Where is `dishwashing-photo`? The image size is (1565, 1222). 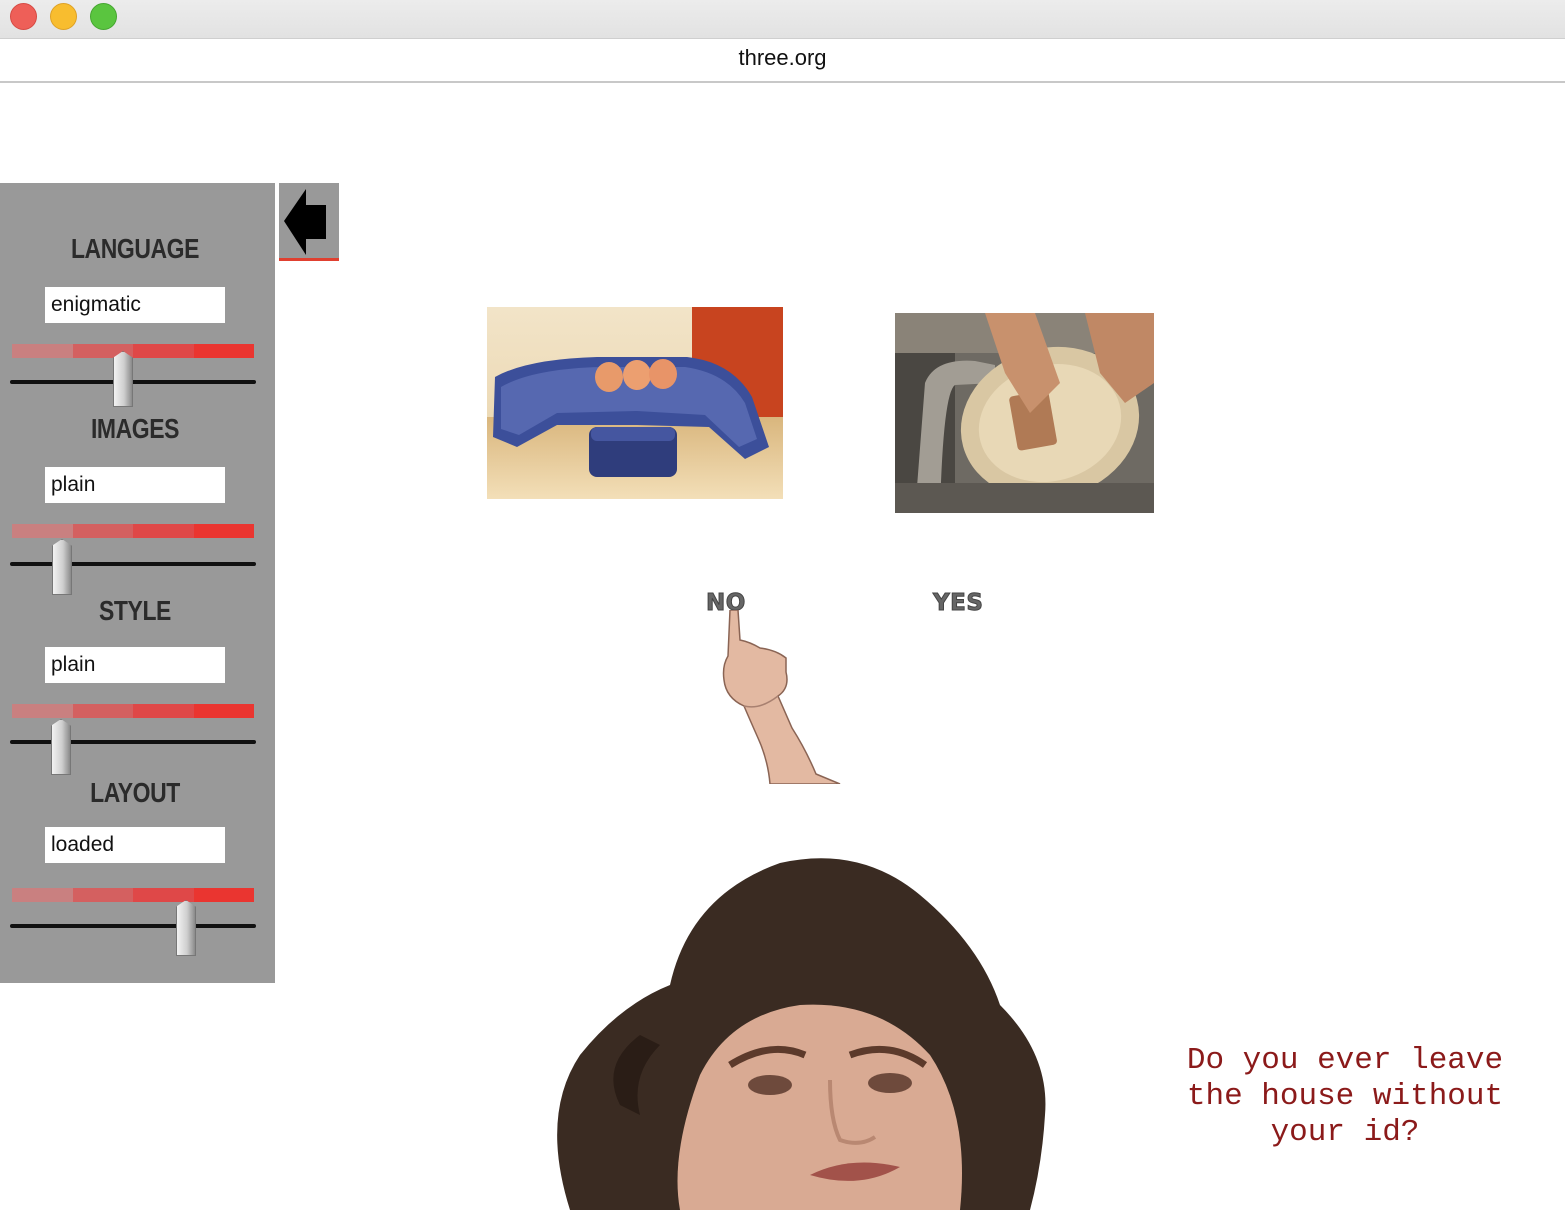
dishwashing-photo is located at coordinates (1024, 413).